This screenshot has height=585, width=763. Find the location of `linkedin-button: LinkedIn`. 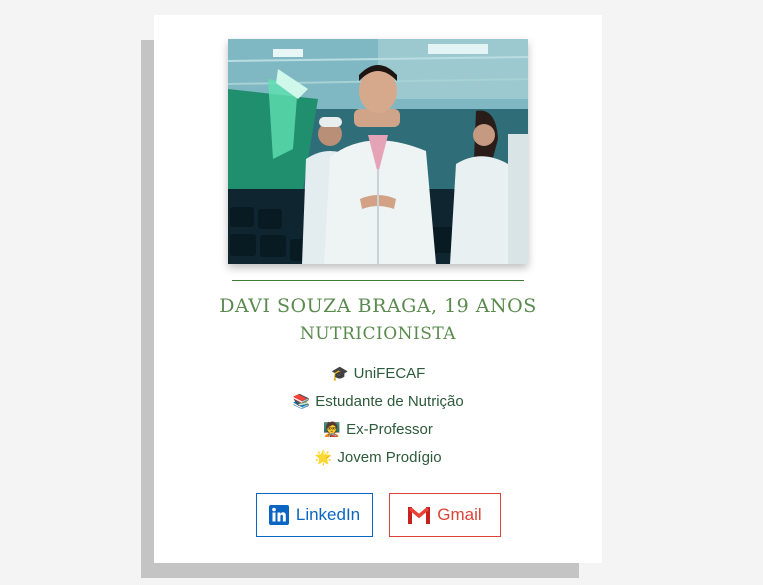

linkedin-button: LinkedIn is located at coordinates (314, 515).